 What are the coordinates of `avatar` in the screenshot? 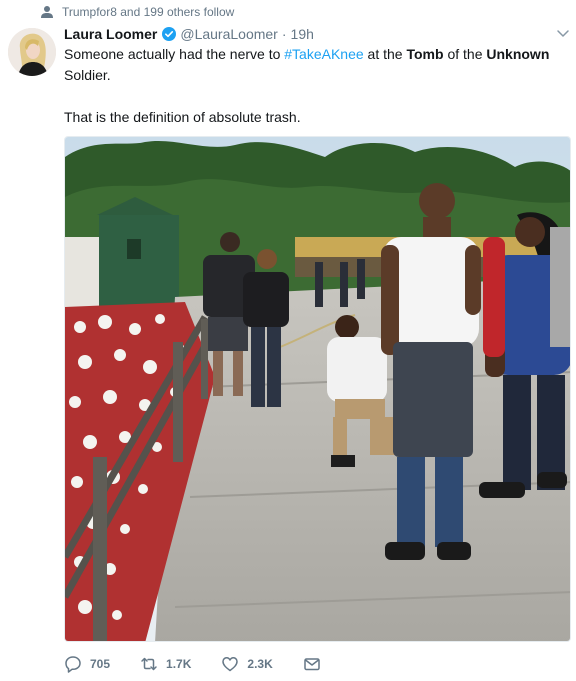 It's located at (32, 52).